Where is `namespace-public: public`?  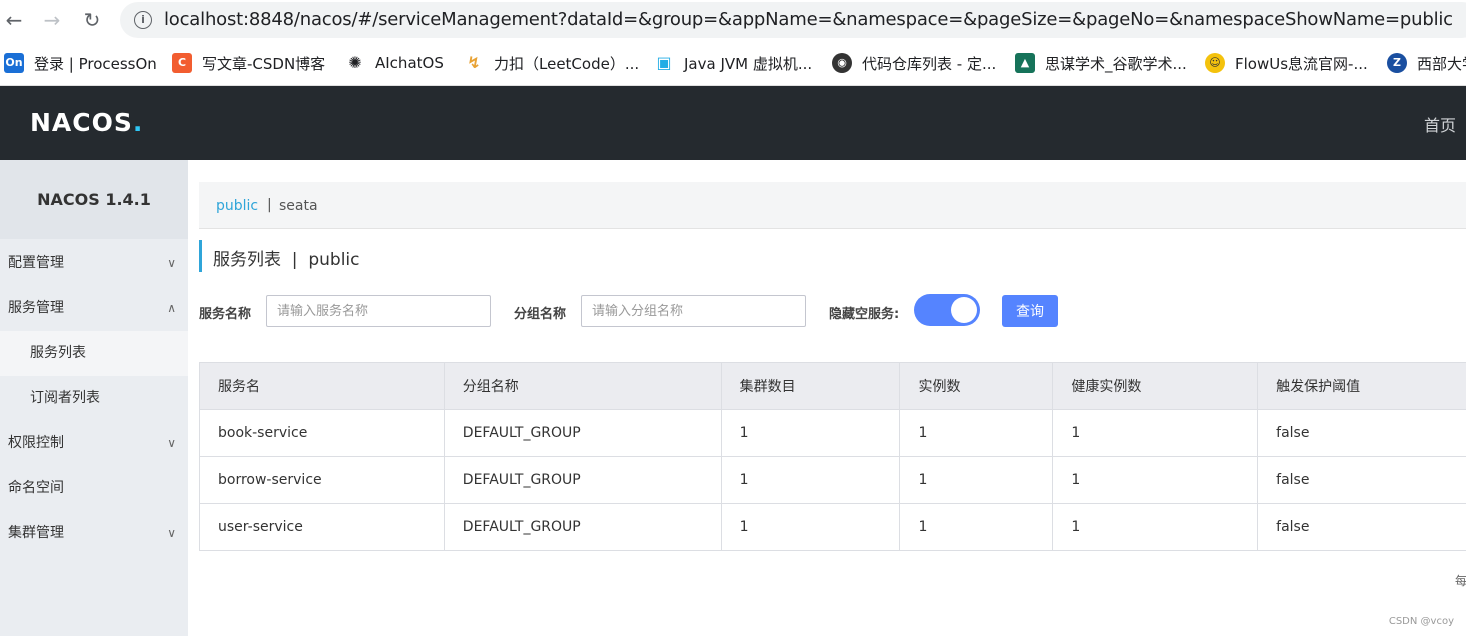 namespace-public: public is located at coordinates (237, 206).